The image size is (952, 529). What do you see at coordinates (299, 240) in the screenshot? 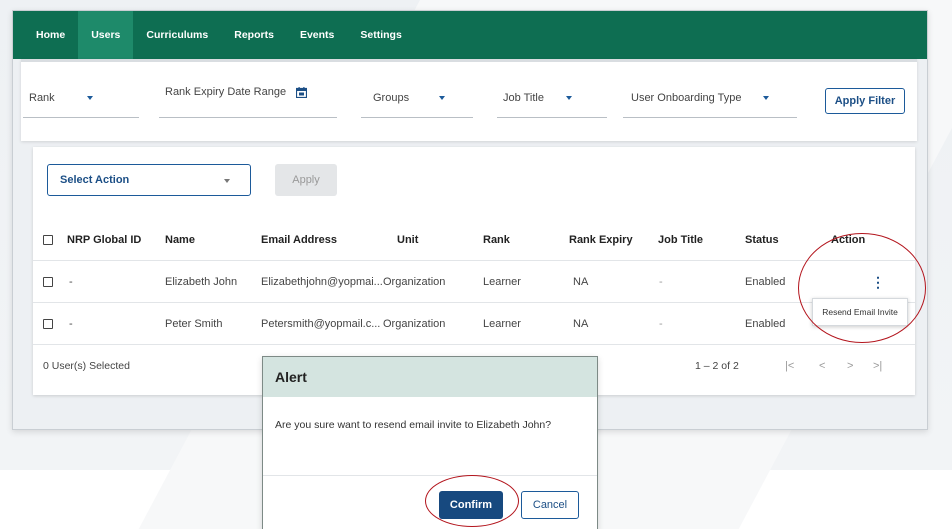
I see `header-email-address: Email Address` at bounding box center [299, 240].